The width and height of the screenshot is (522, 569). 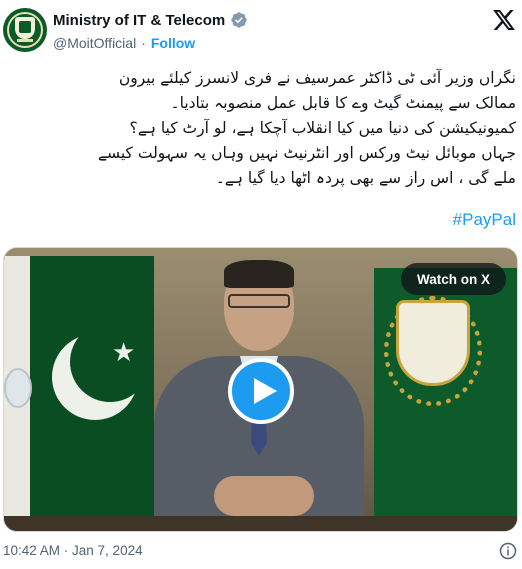 What do you see at coordinates (504, 20) in the screenshot?
I see `x-logo-icon` at bounding box center [504, 20].